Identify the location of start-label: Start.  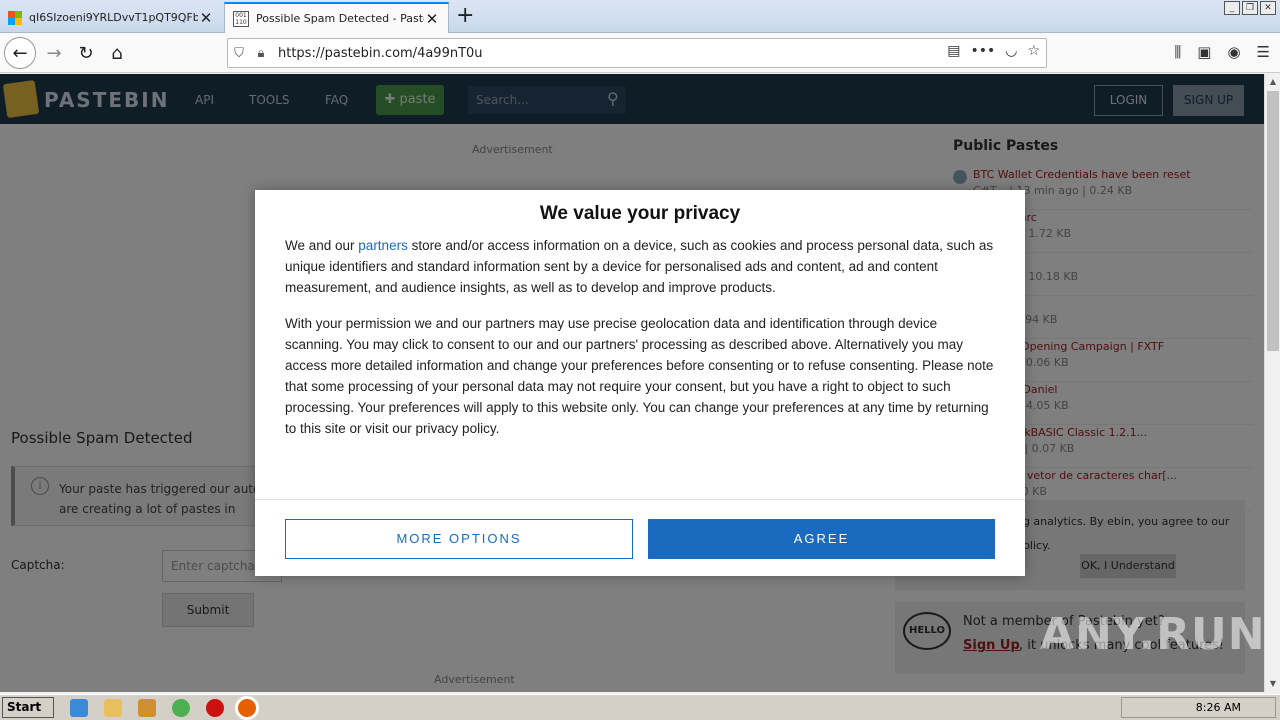
(24, 707).